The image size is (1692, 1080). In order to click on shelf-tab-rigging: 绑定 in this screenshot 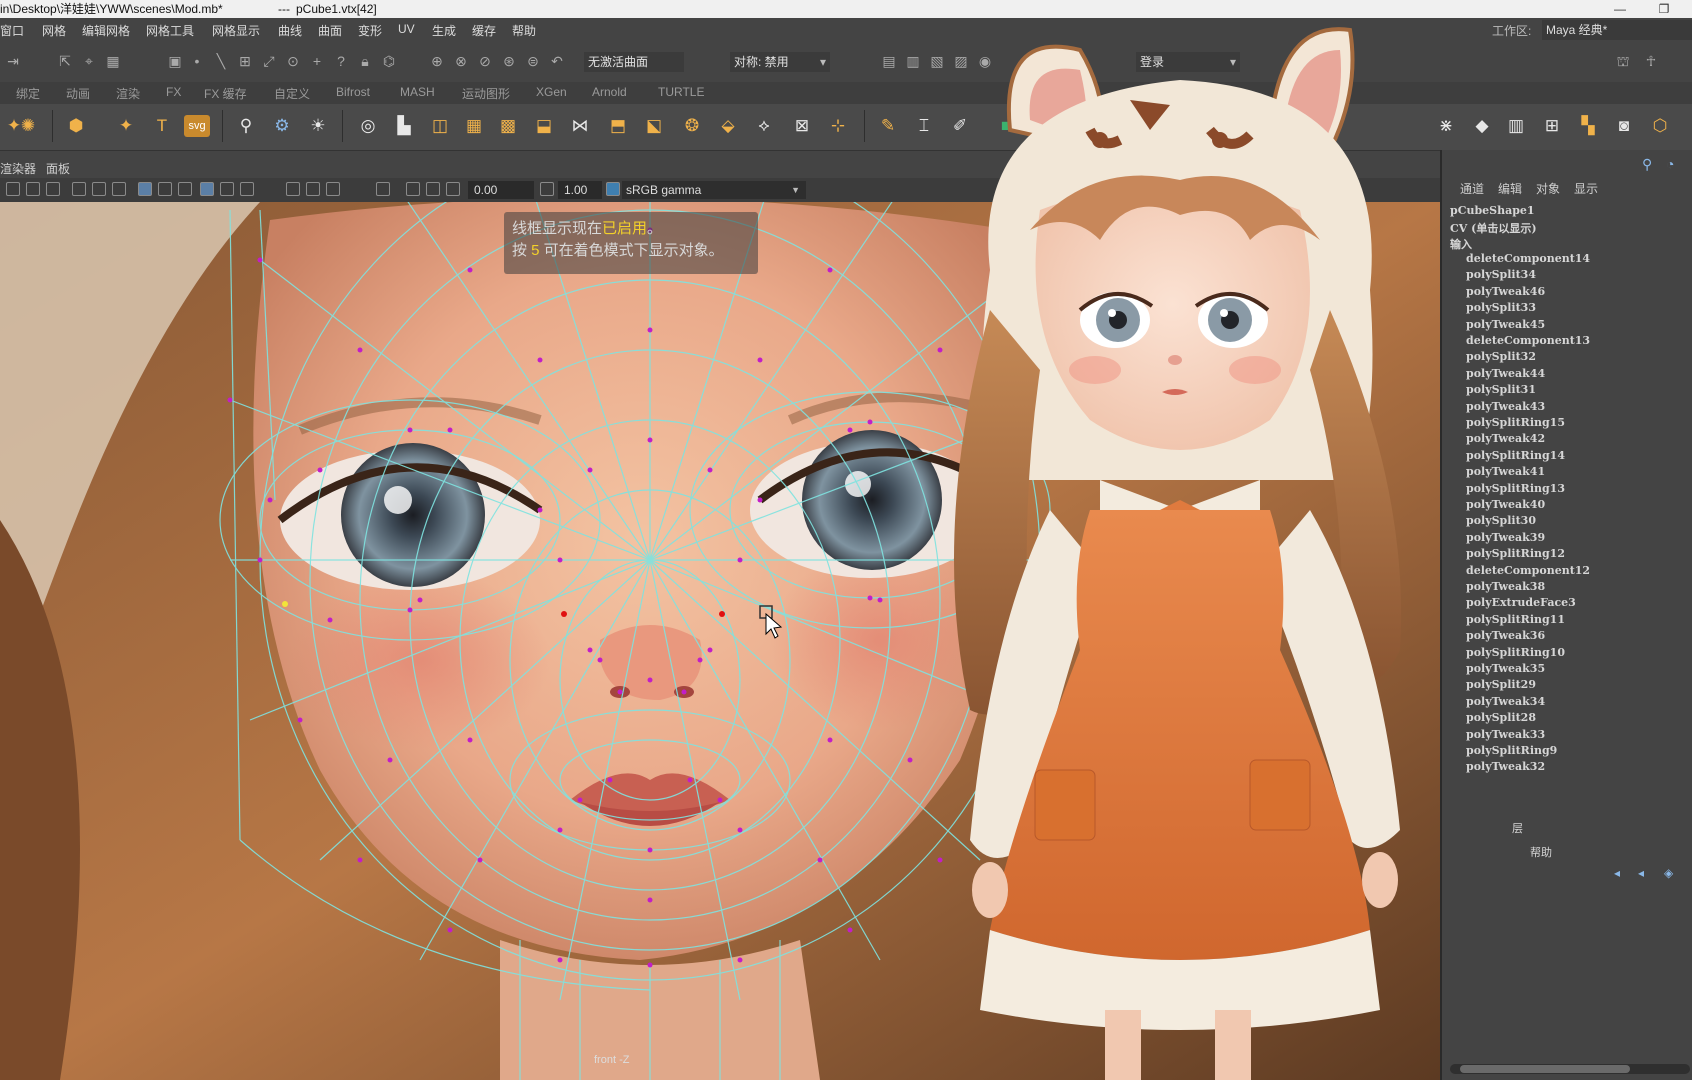, I will do `click(28, 93)`.